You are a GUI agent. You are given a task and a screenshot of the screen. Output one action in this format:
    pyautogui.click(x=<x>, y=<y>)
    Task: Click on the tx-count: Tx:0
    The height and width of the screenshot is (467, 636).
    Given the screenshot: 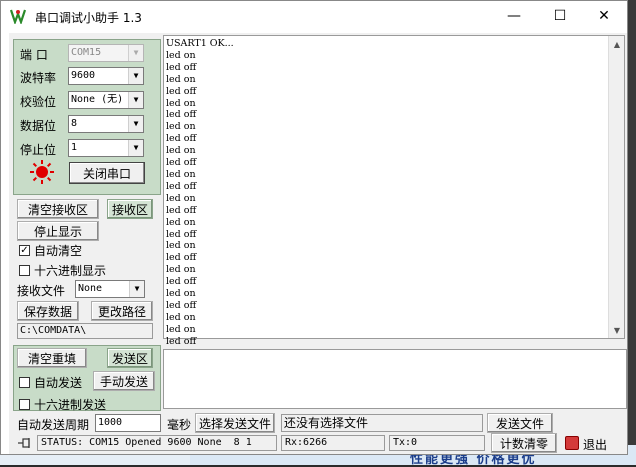 What is the action you would take?
    pyautogui.click(x=437, y=443)
    